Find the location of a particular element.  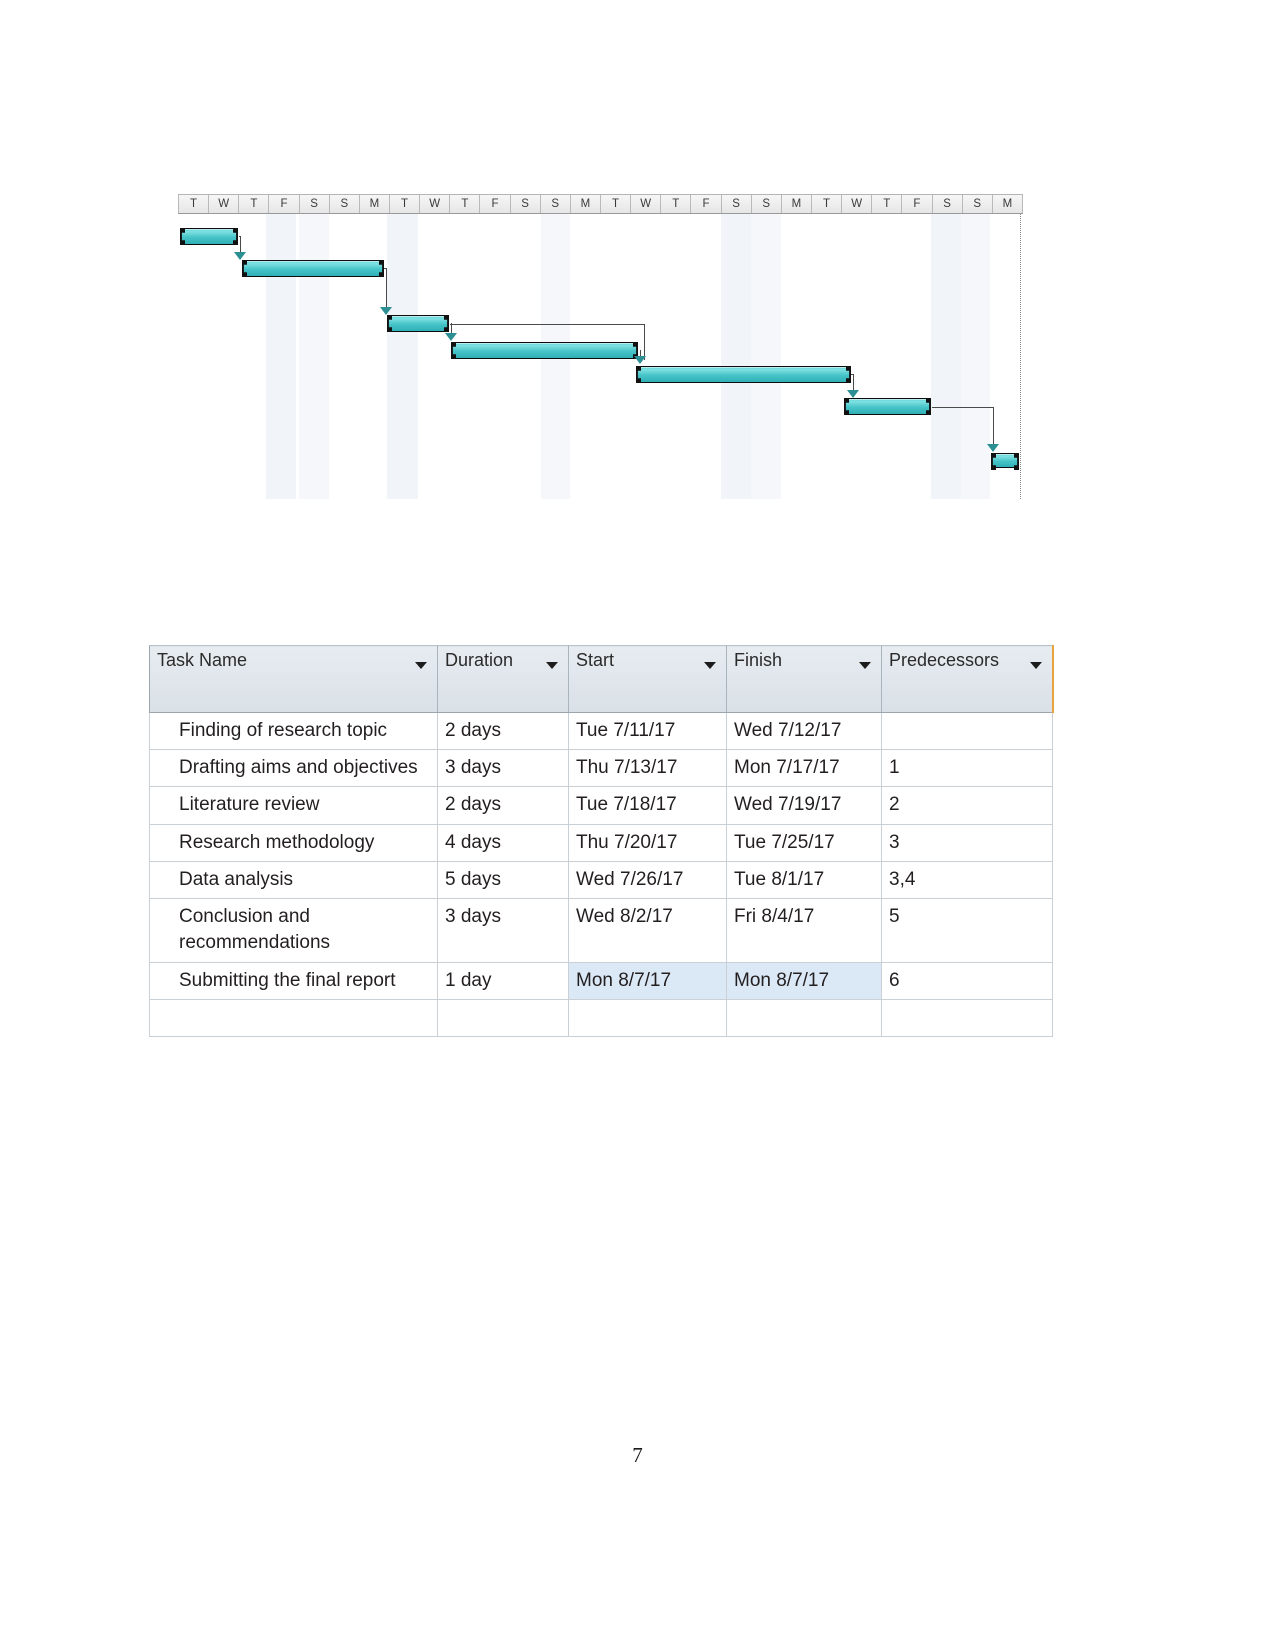

column-header-label: Predecessors is located at coordinates (944, 660).